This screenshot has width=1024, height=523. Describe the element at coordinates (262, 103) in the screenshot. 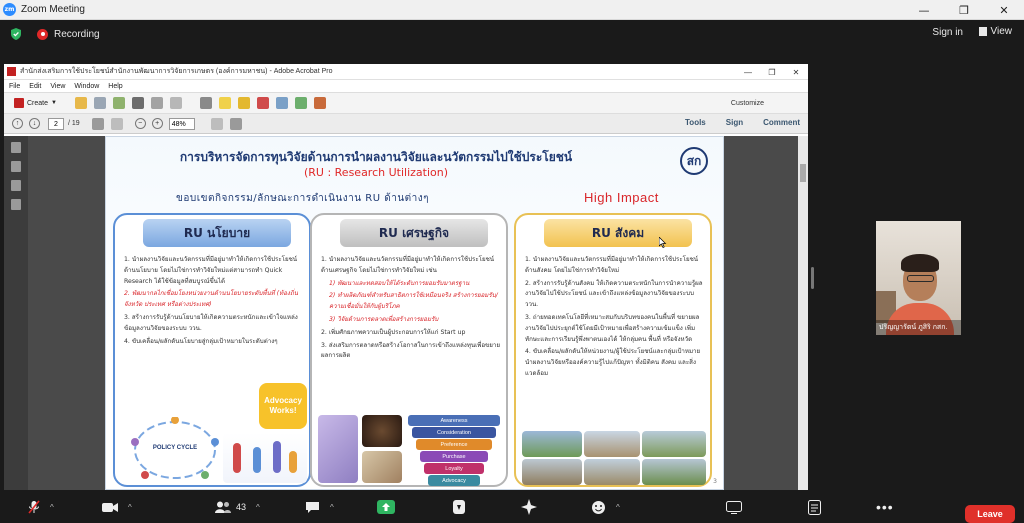

I see `stamp-icon` at that location.